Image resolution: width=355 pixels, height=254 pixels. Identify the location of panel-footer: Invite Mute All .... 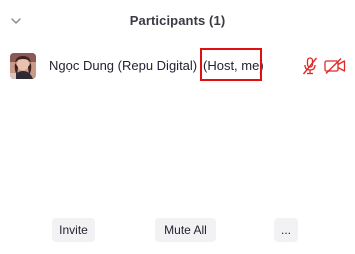
(177, 231).